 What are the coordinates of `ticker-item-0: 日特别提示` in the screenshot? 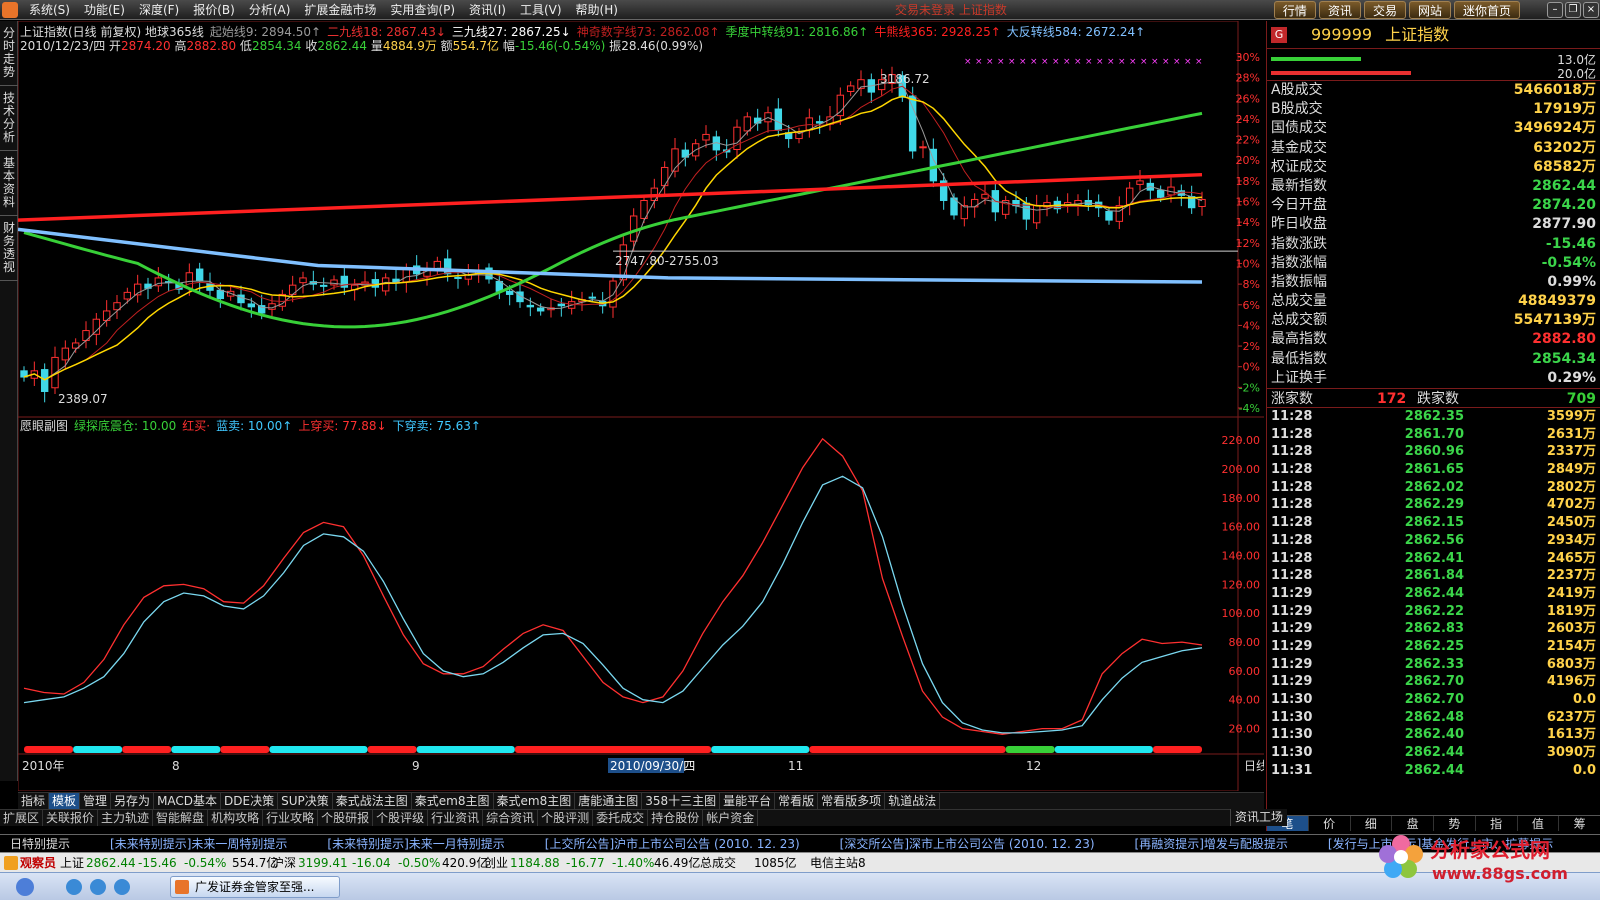 It's located at (40, 843).